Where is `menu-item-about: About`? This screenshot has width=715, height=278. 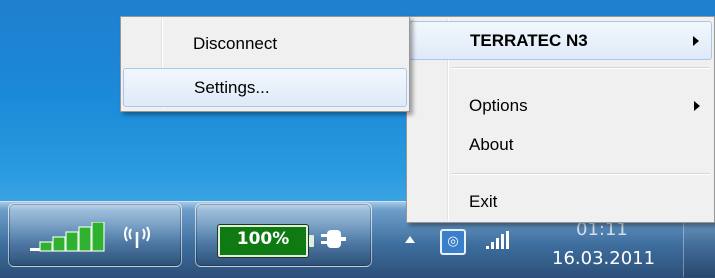
menu-item-about: About is located at coordinates (560, 144).